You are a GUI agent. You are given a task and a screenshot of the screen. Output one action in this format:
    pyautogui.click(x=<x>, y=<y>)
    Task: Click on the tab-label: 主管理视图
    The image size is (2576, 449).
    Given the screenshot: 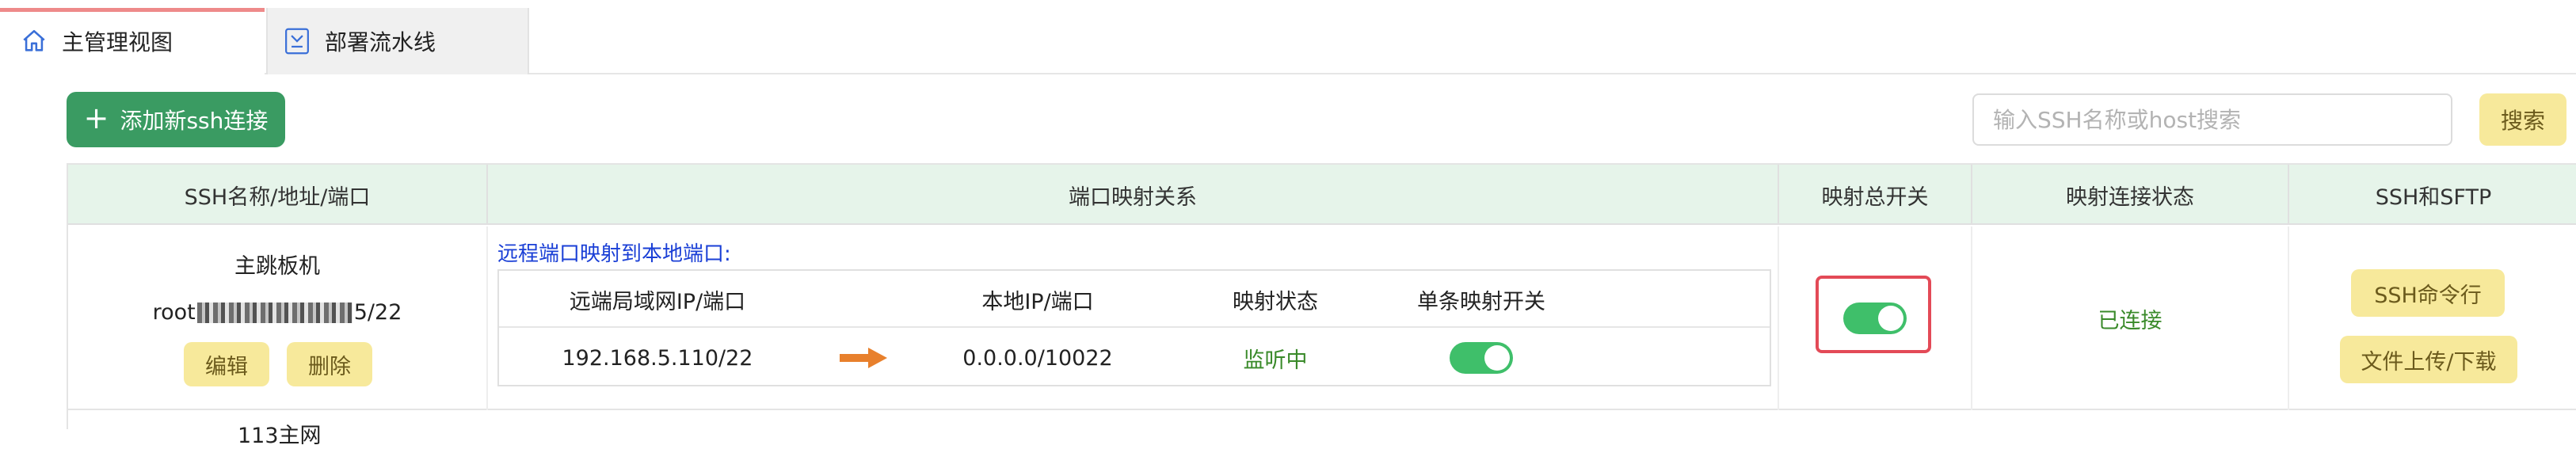 What is the action you would take?
    pyautogui.click(x=118, y=42)
    